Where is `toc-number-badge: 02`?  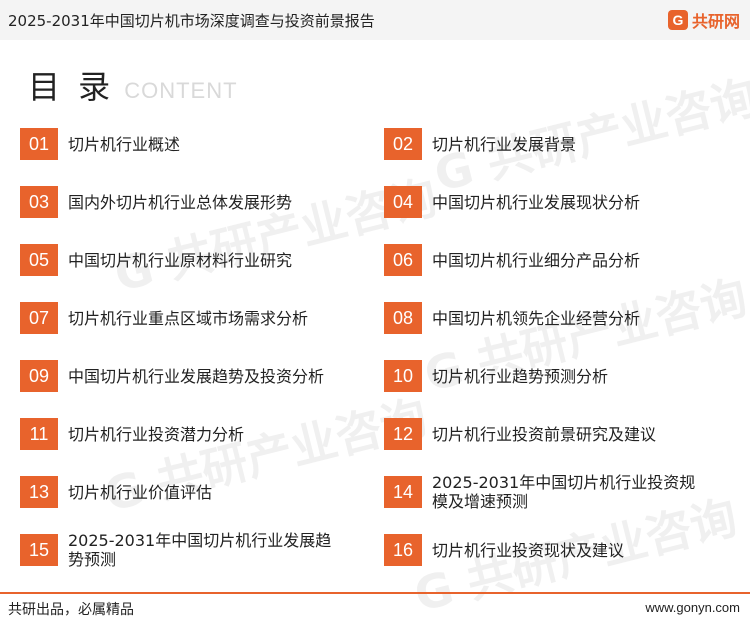 toc-number-badge: 02 is located at coordinates (403, 144).